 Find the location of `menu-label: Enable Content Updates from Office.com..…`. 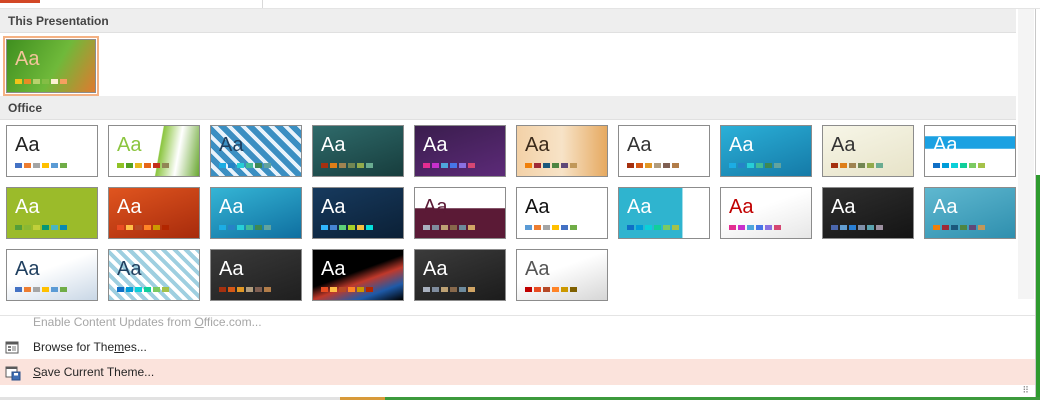

menu-label: Enable Content Updates from Office.com..… is located at coordinates (147, 322).